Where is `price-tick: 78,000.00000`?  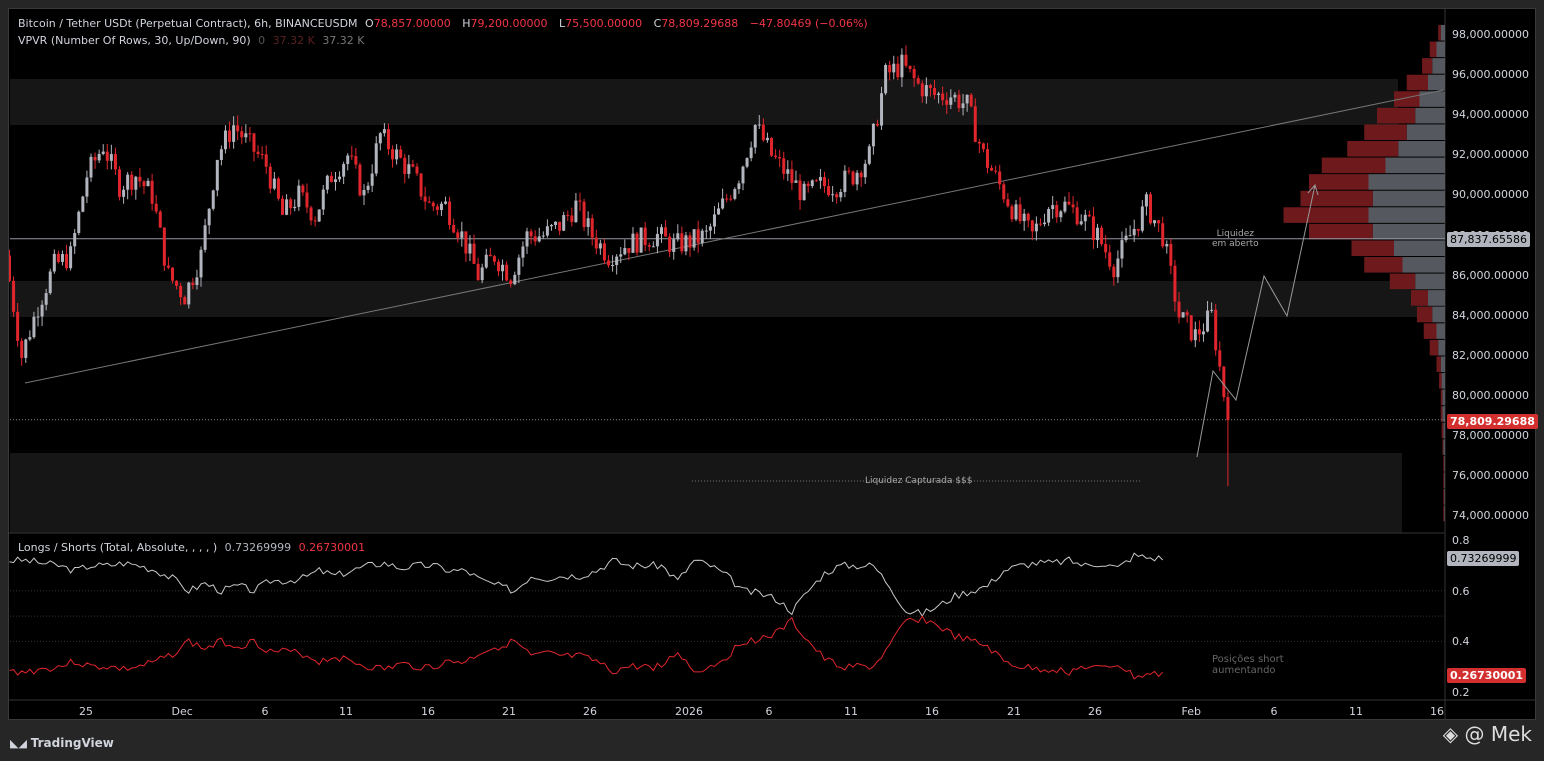 price-tick: 78,000.00000 is located at coordinates (1490, 435).